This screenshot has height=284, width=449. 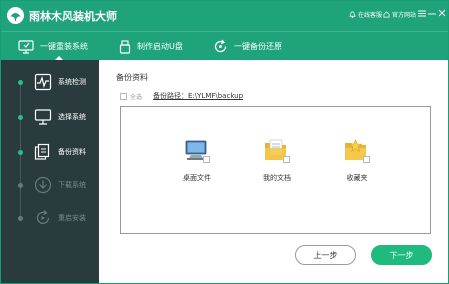 I want to click on monitor-icon, so click(x=26, y=46).